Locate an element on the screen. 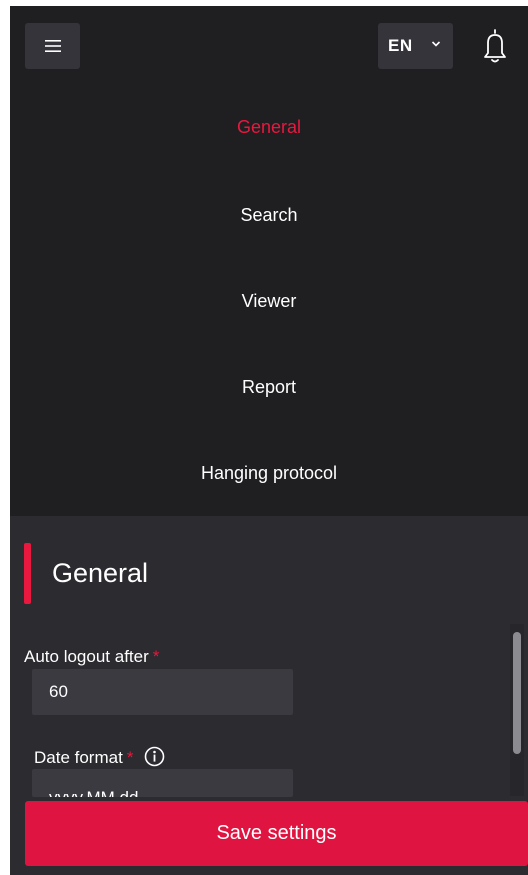  language-value: EN is located at coordinates (400, 45).